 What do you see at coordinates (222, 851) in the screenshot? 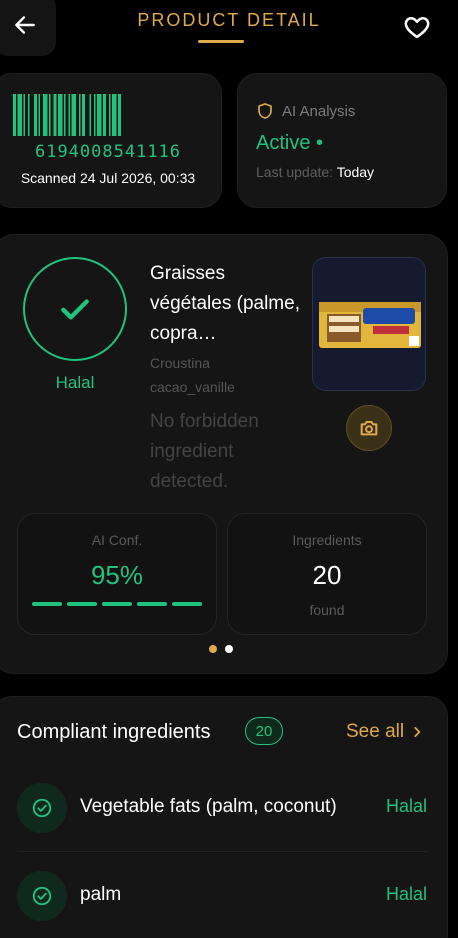
I see `row-divider` at bounding box center [222, 851].